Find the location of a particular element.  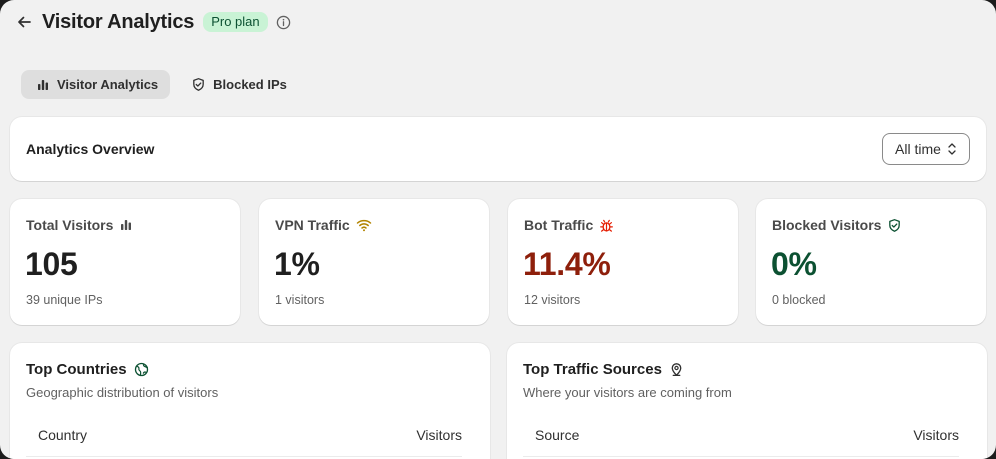

globe-icon is located at coordinates (141, 369).